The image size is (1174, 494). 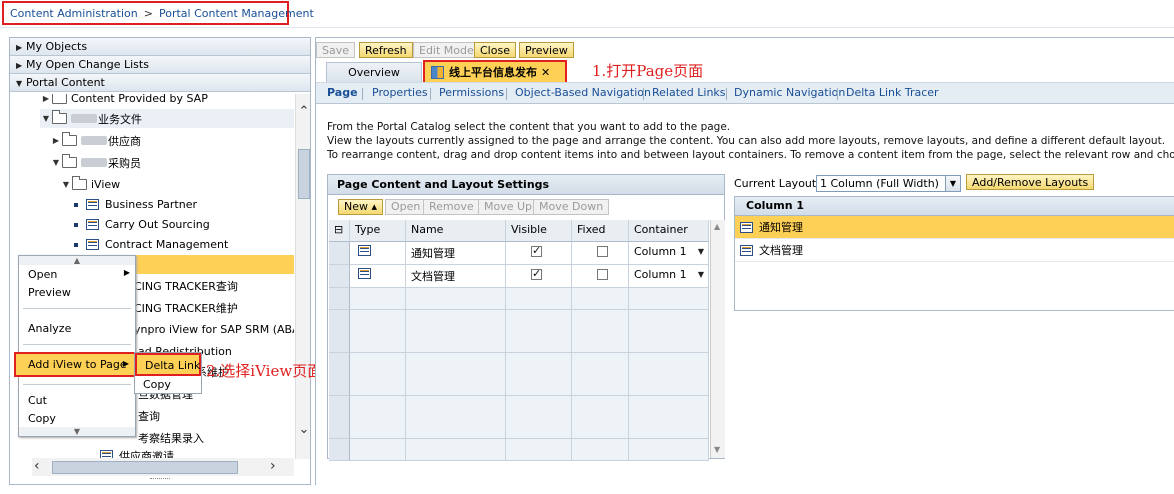 I want to click on tree-node: ynpro iView for SAP SRM (ABA, so click(x=214, y=329).